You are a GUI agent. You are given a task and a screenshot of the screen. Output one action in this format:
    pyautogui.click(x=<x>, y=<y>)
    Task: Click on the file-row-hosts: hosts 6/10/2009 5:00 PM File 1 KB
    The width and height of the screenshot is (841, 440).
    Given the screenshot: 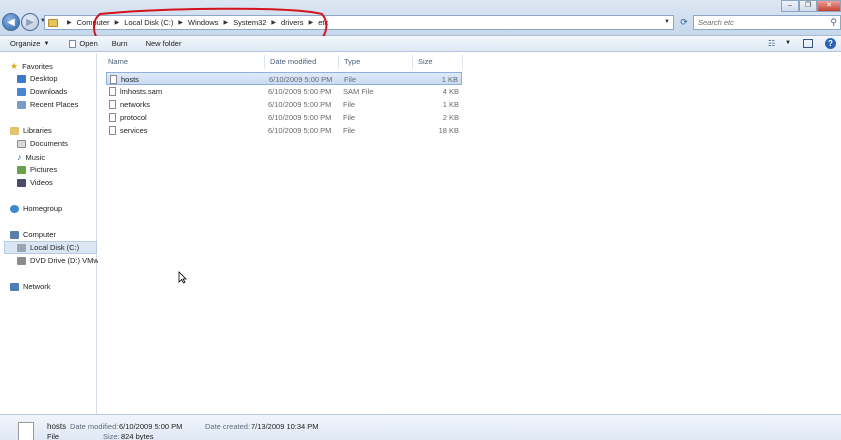 What is the action you would take?
    pyautogui.click(x=284, y=78)
    